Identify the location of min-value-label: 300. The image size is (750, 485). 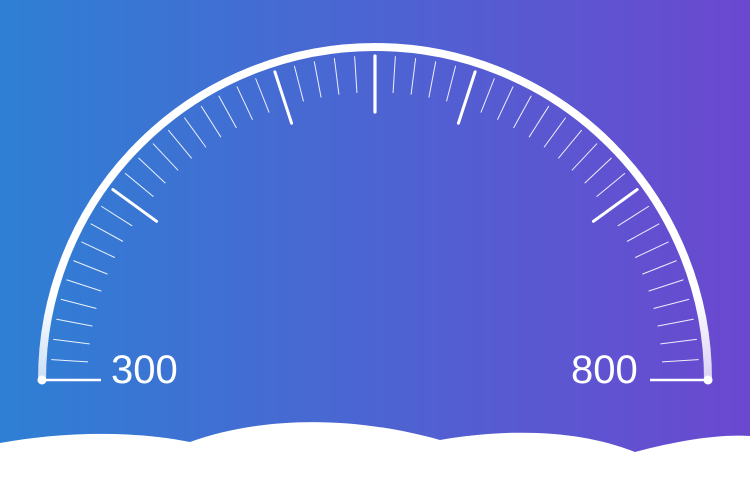
(144, 370).